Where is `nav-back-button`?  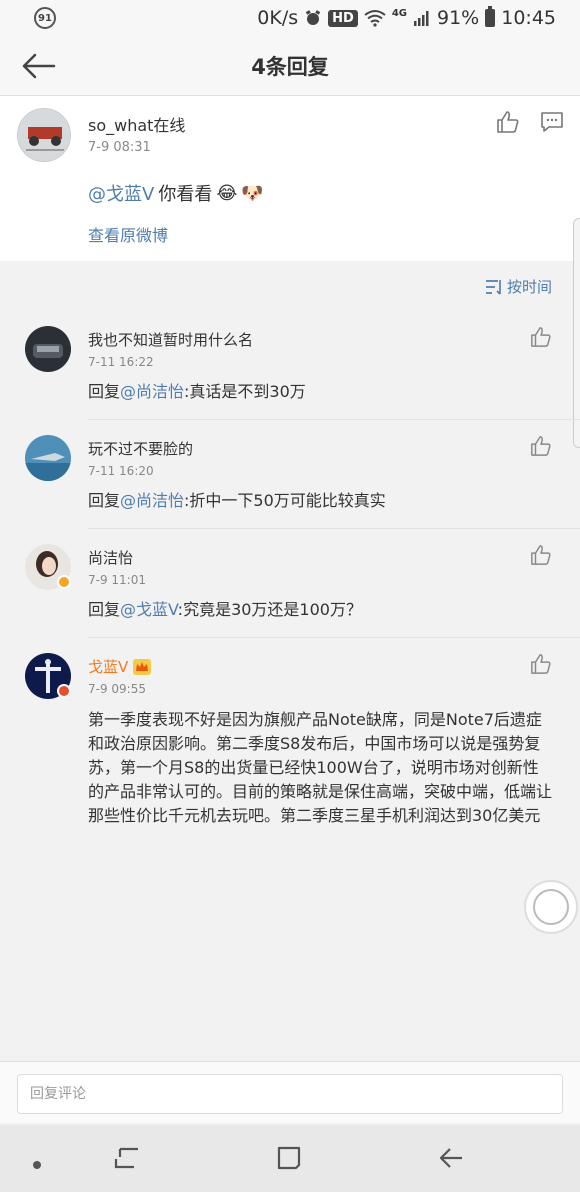 nav-back-button is located at coordinates (451, 1160).